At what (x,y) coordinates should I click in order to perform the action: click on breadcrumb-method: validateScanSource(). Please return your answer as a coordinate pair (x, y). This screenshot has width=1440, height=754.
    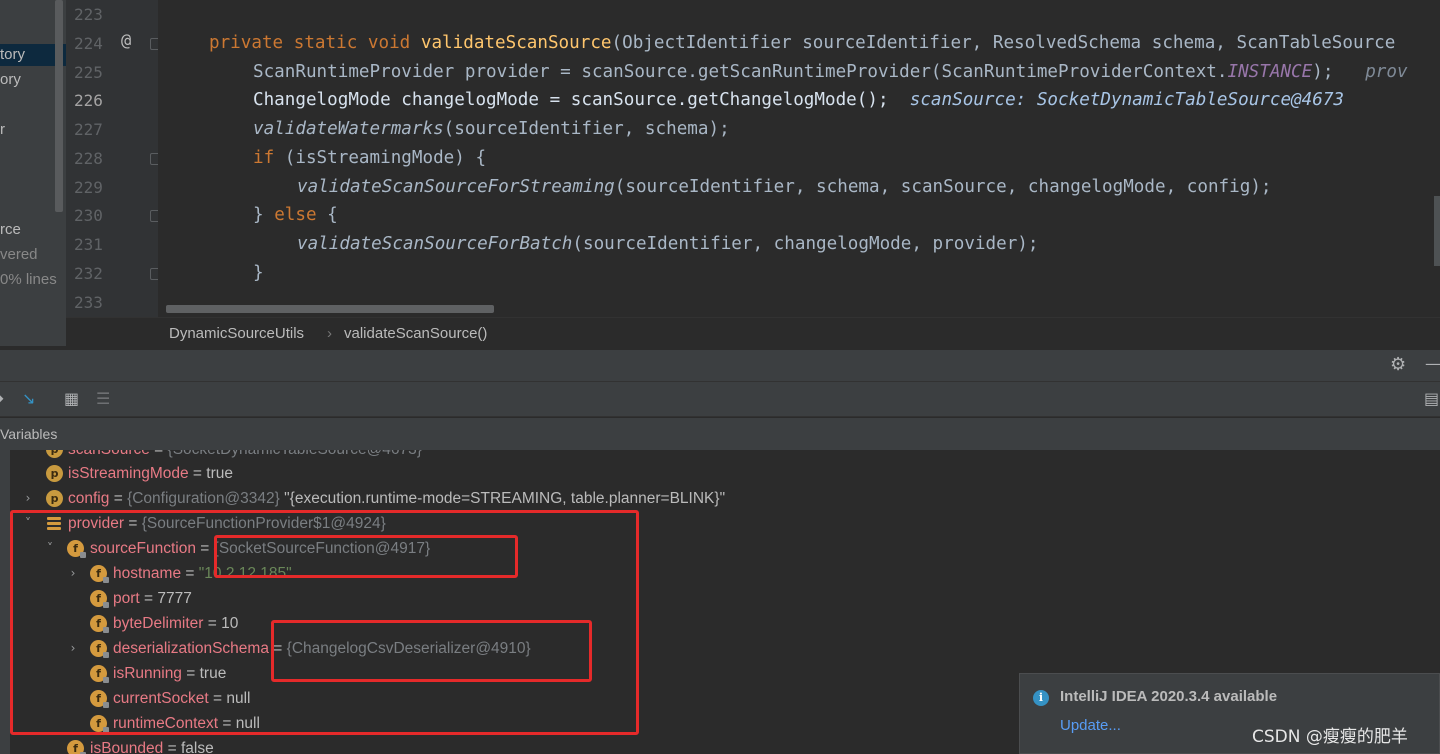
    Looking at the image, I should click on (415, 333).